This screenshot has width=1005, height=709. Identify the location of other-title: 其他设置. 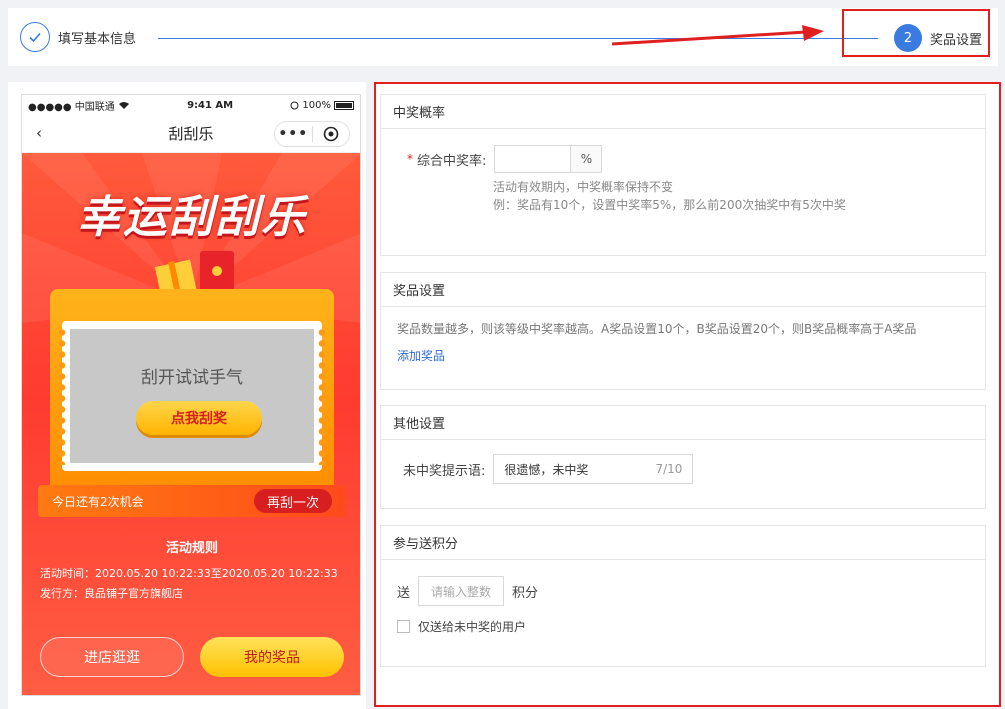
(683, 423).